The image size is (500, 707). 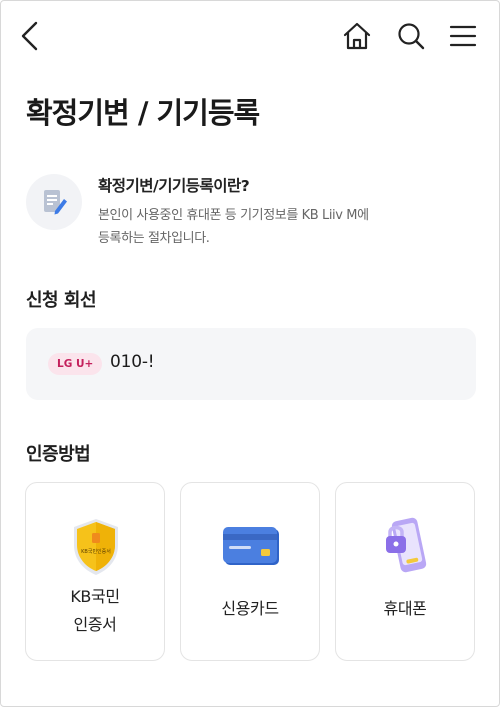 I want to click on top-navigation-bar, so click(x=250, y=36).